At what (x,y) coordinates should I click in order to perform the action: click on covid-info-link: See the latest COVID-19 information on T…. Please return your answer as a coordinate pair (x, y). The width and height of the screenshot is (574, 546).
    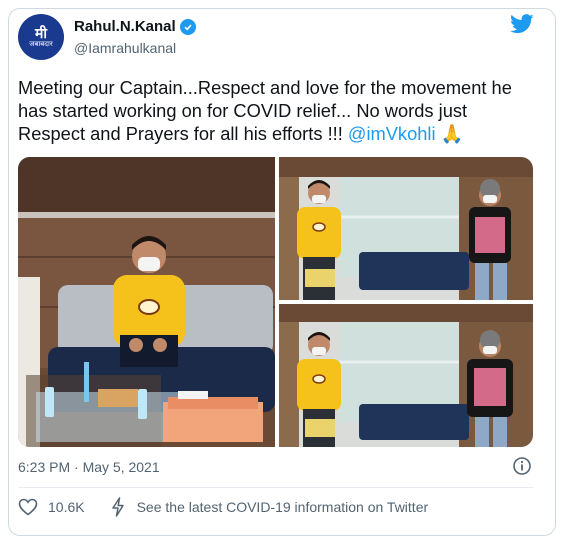
    Looking at the image, I should click on (270, 507).